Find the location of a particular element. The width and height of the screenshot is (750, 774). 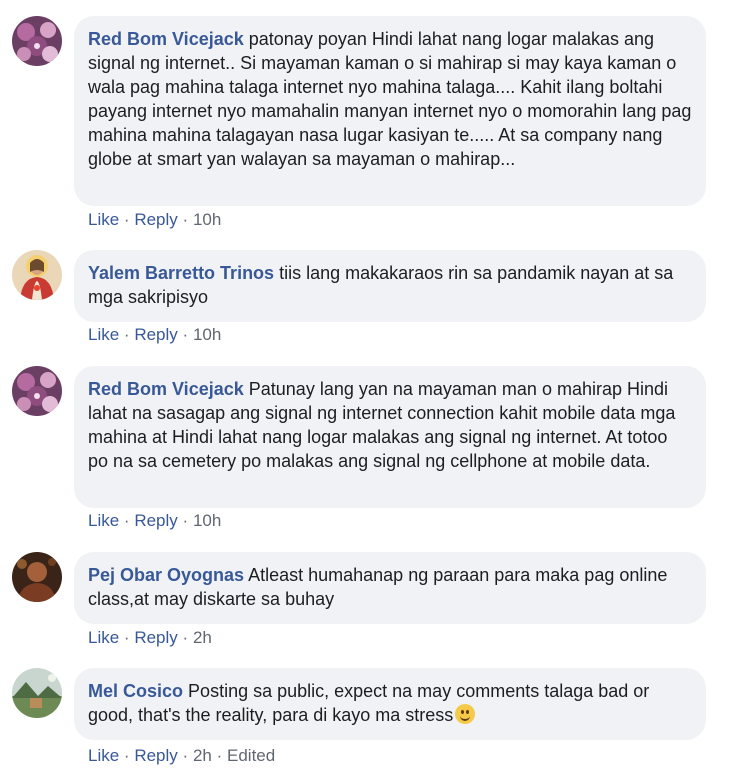

comment-actions: Like · Reply · 2h · Edited is located at coordinates (181, 756).